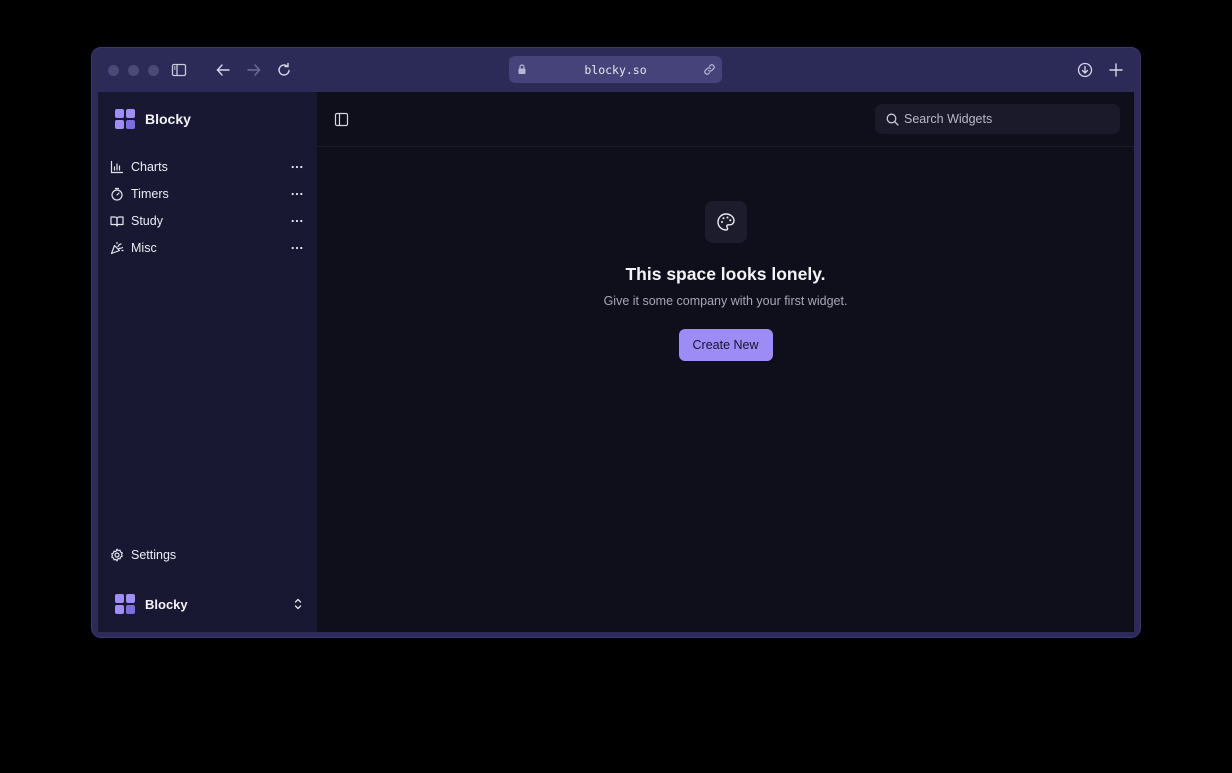 This screenshot has height=773, width=1232. What do you see at coordinates (144, 247) in the screenshot?
I see `sidebar-item-label: Misc` at bounding box center [144, 247].